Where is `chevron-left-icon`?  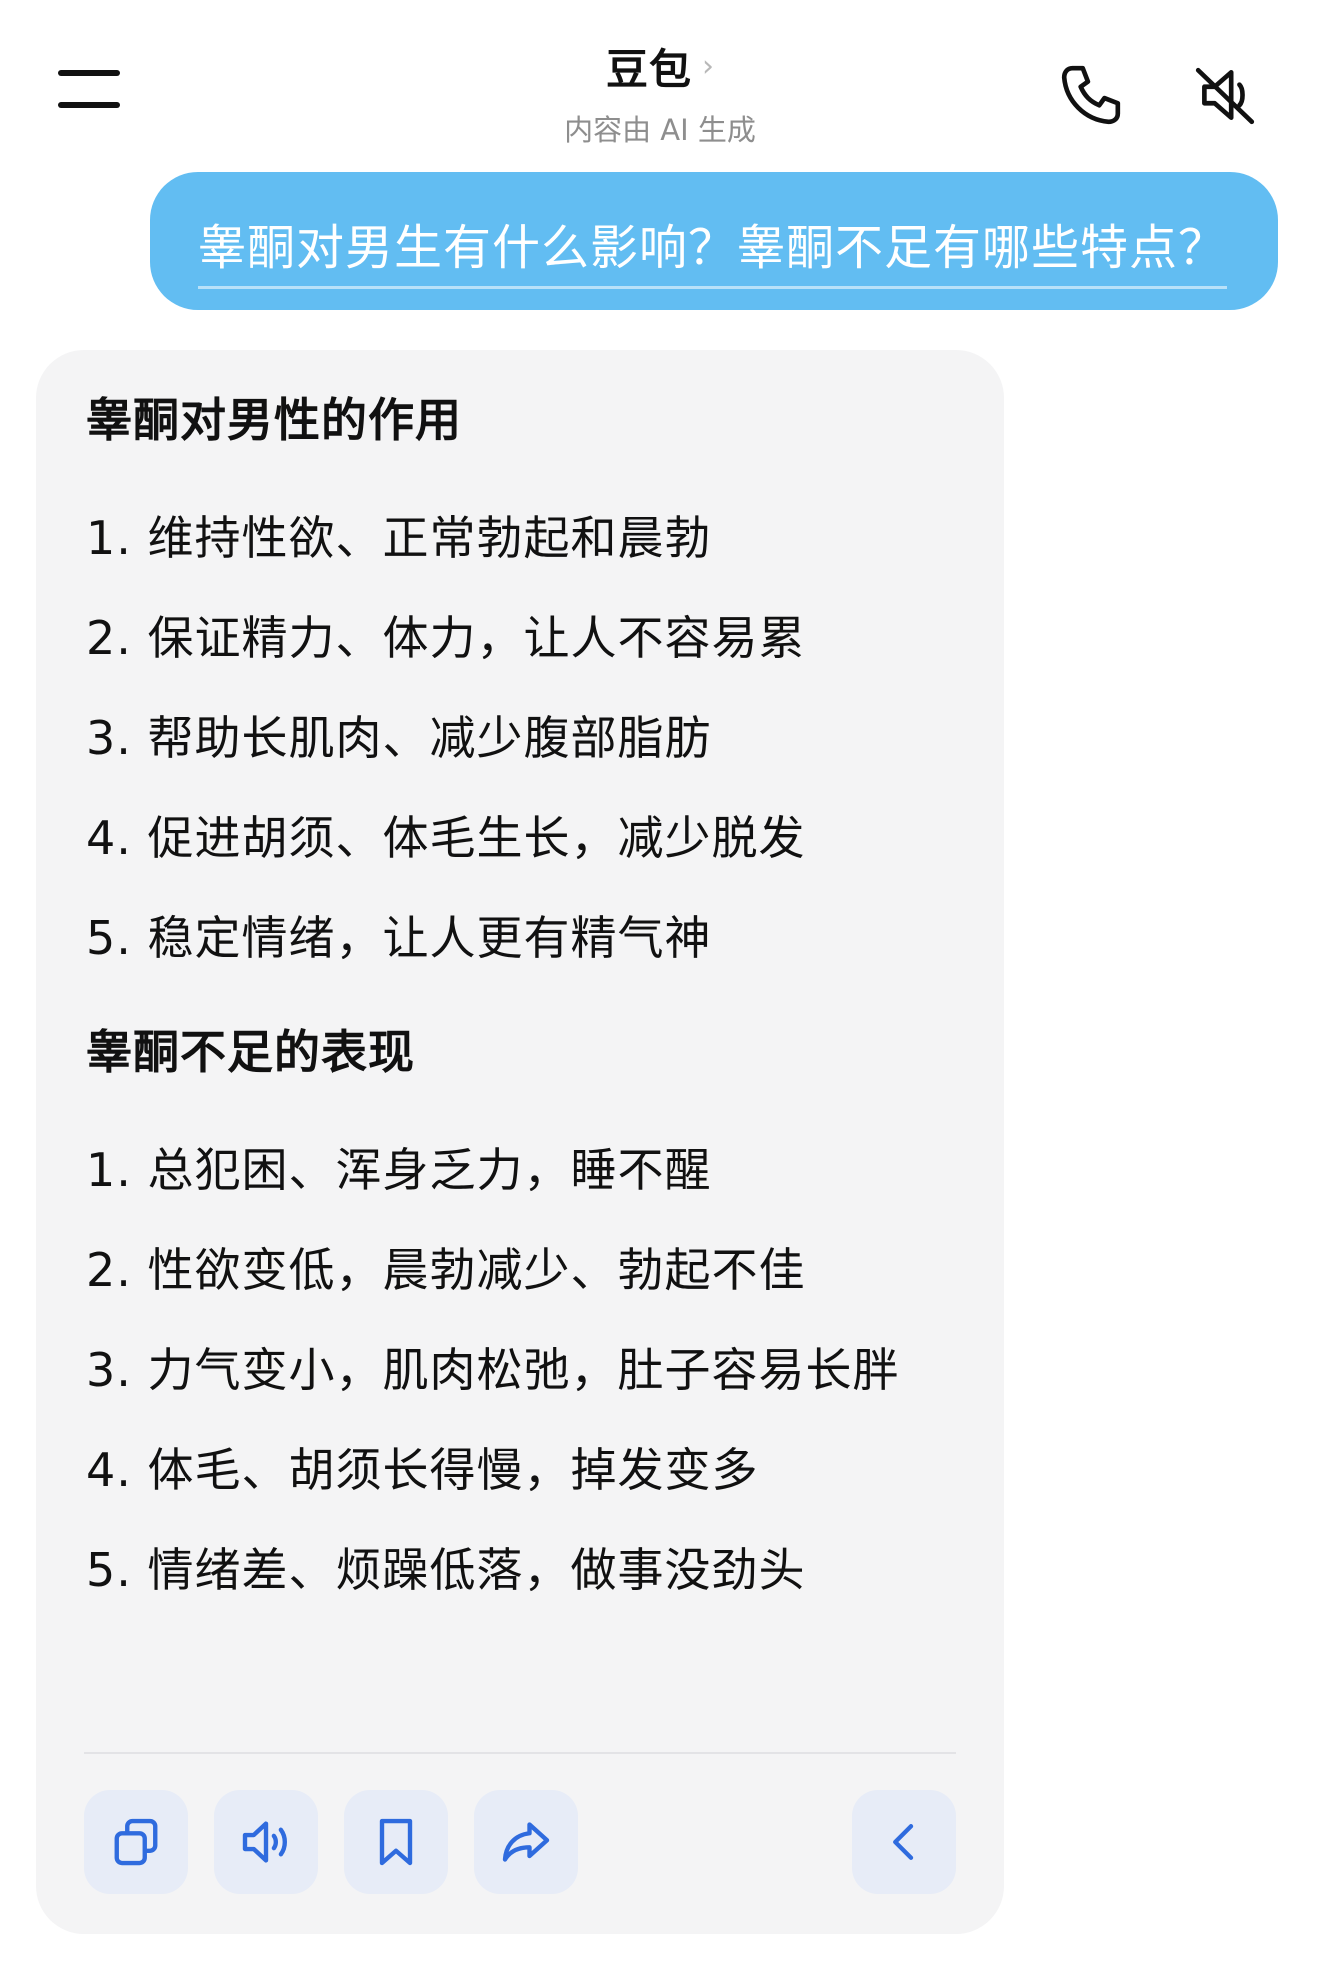 chevron-left-icon is located at coordinates (903, 1842).